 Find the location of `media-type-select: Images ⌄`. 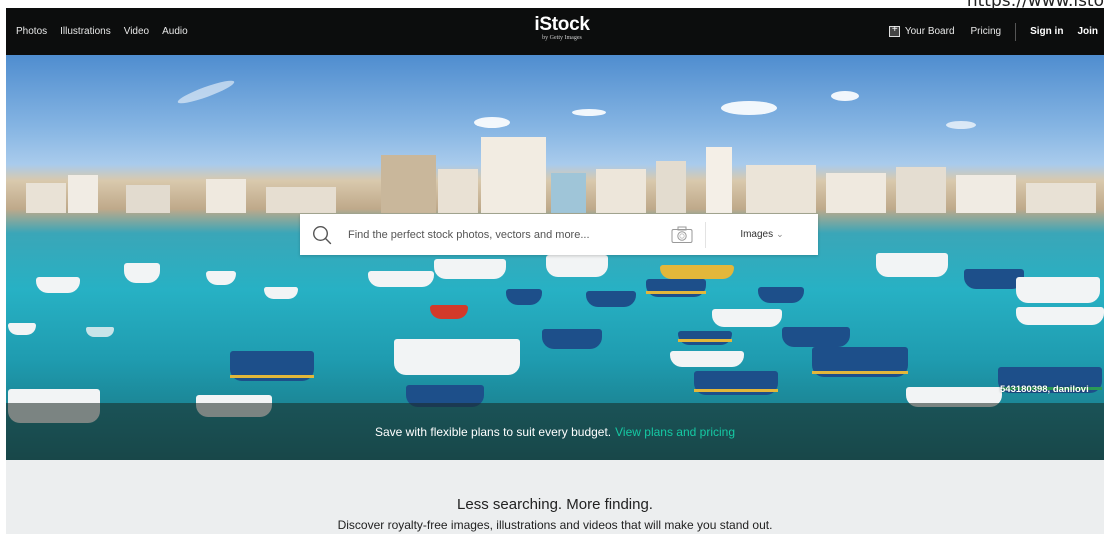

media-type-select: Images ⌄ is located at coordinates (762, 234).